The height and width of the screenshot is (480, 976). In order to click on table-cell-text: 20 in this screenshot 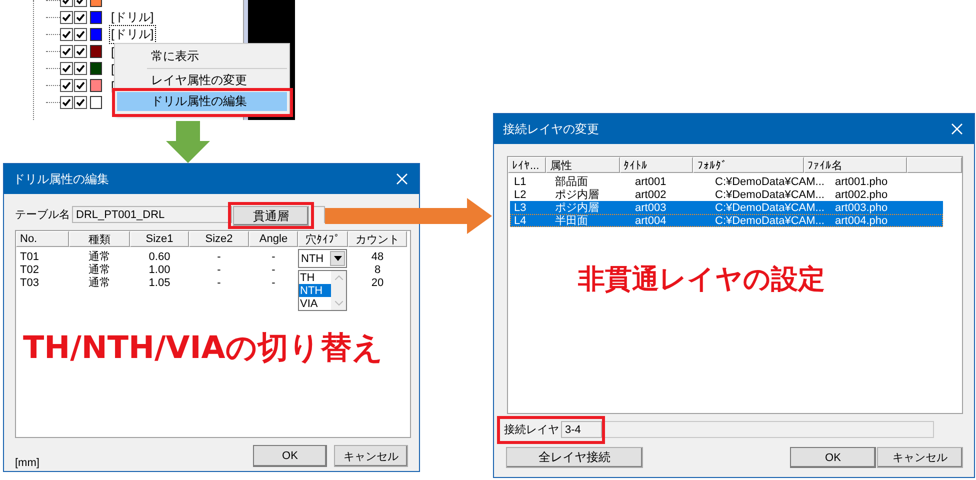, I will do `click(377, 282)`.